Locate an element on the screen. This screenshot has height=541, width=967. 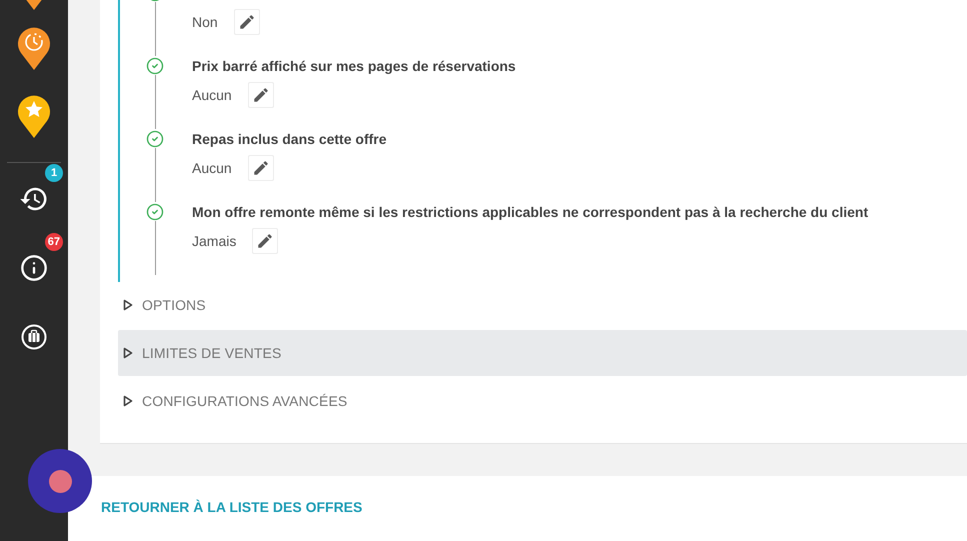
setting-title: Mon offre remonte même si les restrictions applicables ne correspondent pas à la recherche du client is located at coordinates (530, 212).